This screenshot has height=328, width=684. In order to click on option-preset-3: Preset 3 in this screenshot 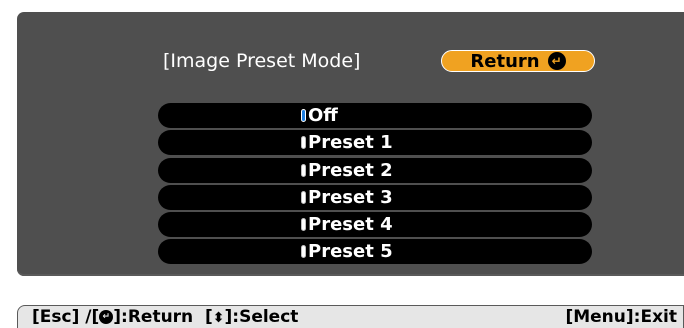, I will do `click(375, 197)`.